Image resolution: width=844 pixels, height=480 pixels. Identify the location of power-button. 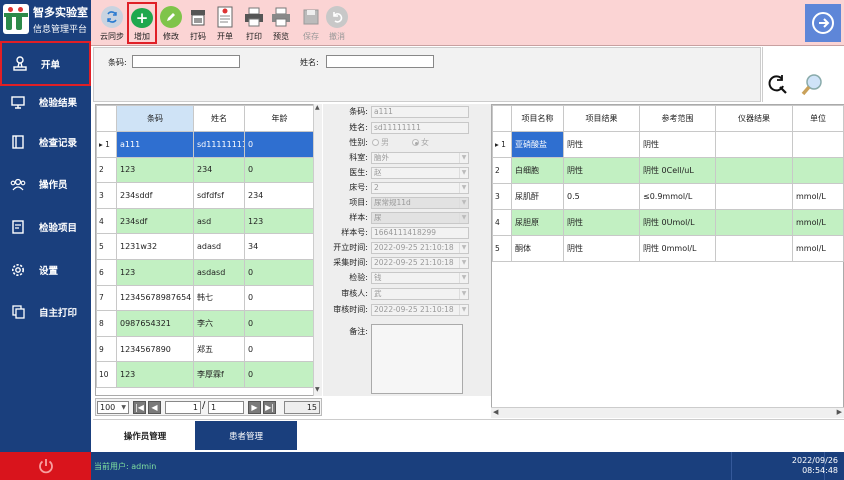
(45, 466).